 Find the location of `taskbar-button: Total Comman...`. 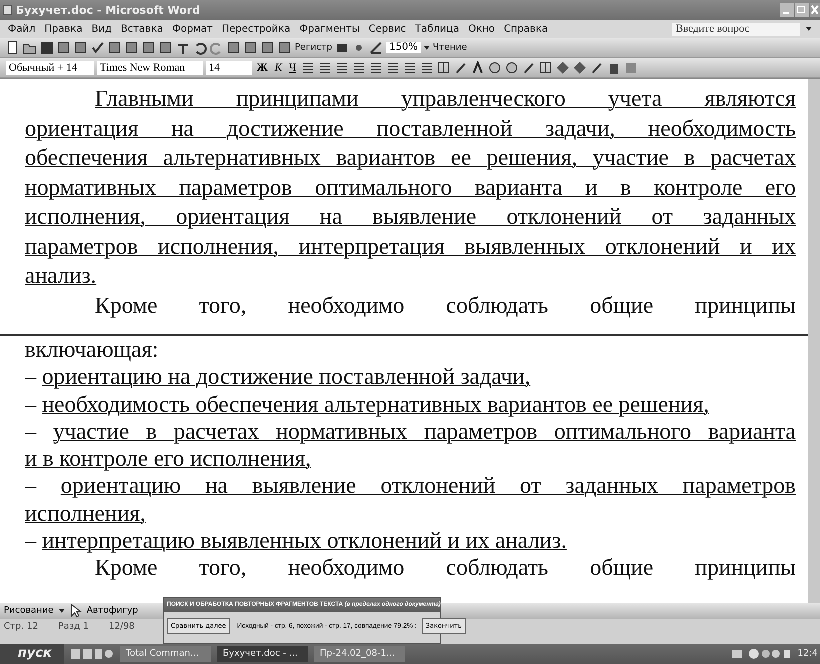

taskbar-button: Total Comman... is located at coordinates (165, 654).